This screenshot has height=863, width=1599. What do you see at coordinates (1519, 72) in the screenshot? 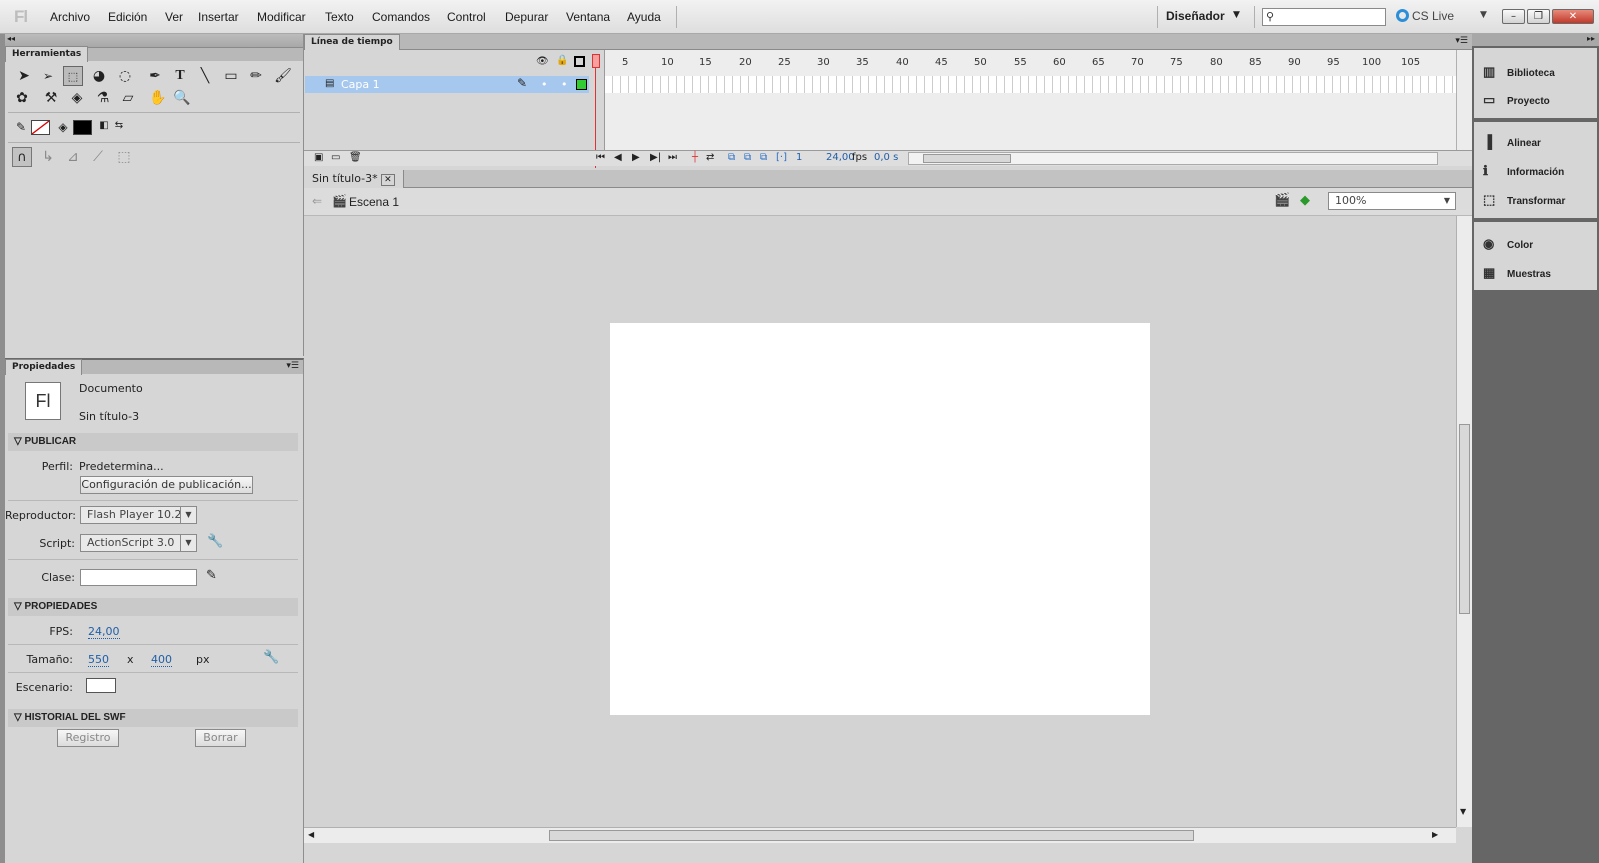
I see `dock-biblioteca: ▥ Biblioteca` at bounding box center [1519, 72].